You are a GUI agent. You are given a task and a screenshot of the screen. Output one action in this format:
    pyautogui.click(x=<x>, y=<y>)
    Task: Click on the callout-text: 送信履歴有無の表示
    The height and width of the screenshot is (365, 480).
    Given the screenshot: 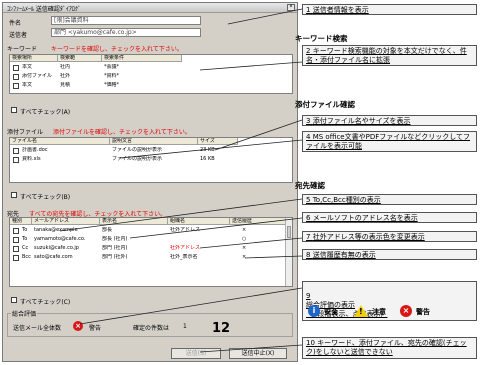 What is the action you would take?
    pyautogui.click(x=344, y=255)
    